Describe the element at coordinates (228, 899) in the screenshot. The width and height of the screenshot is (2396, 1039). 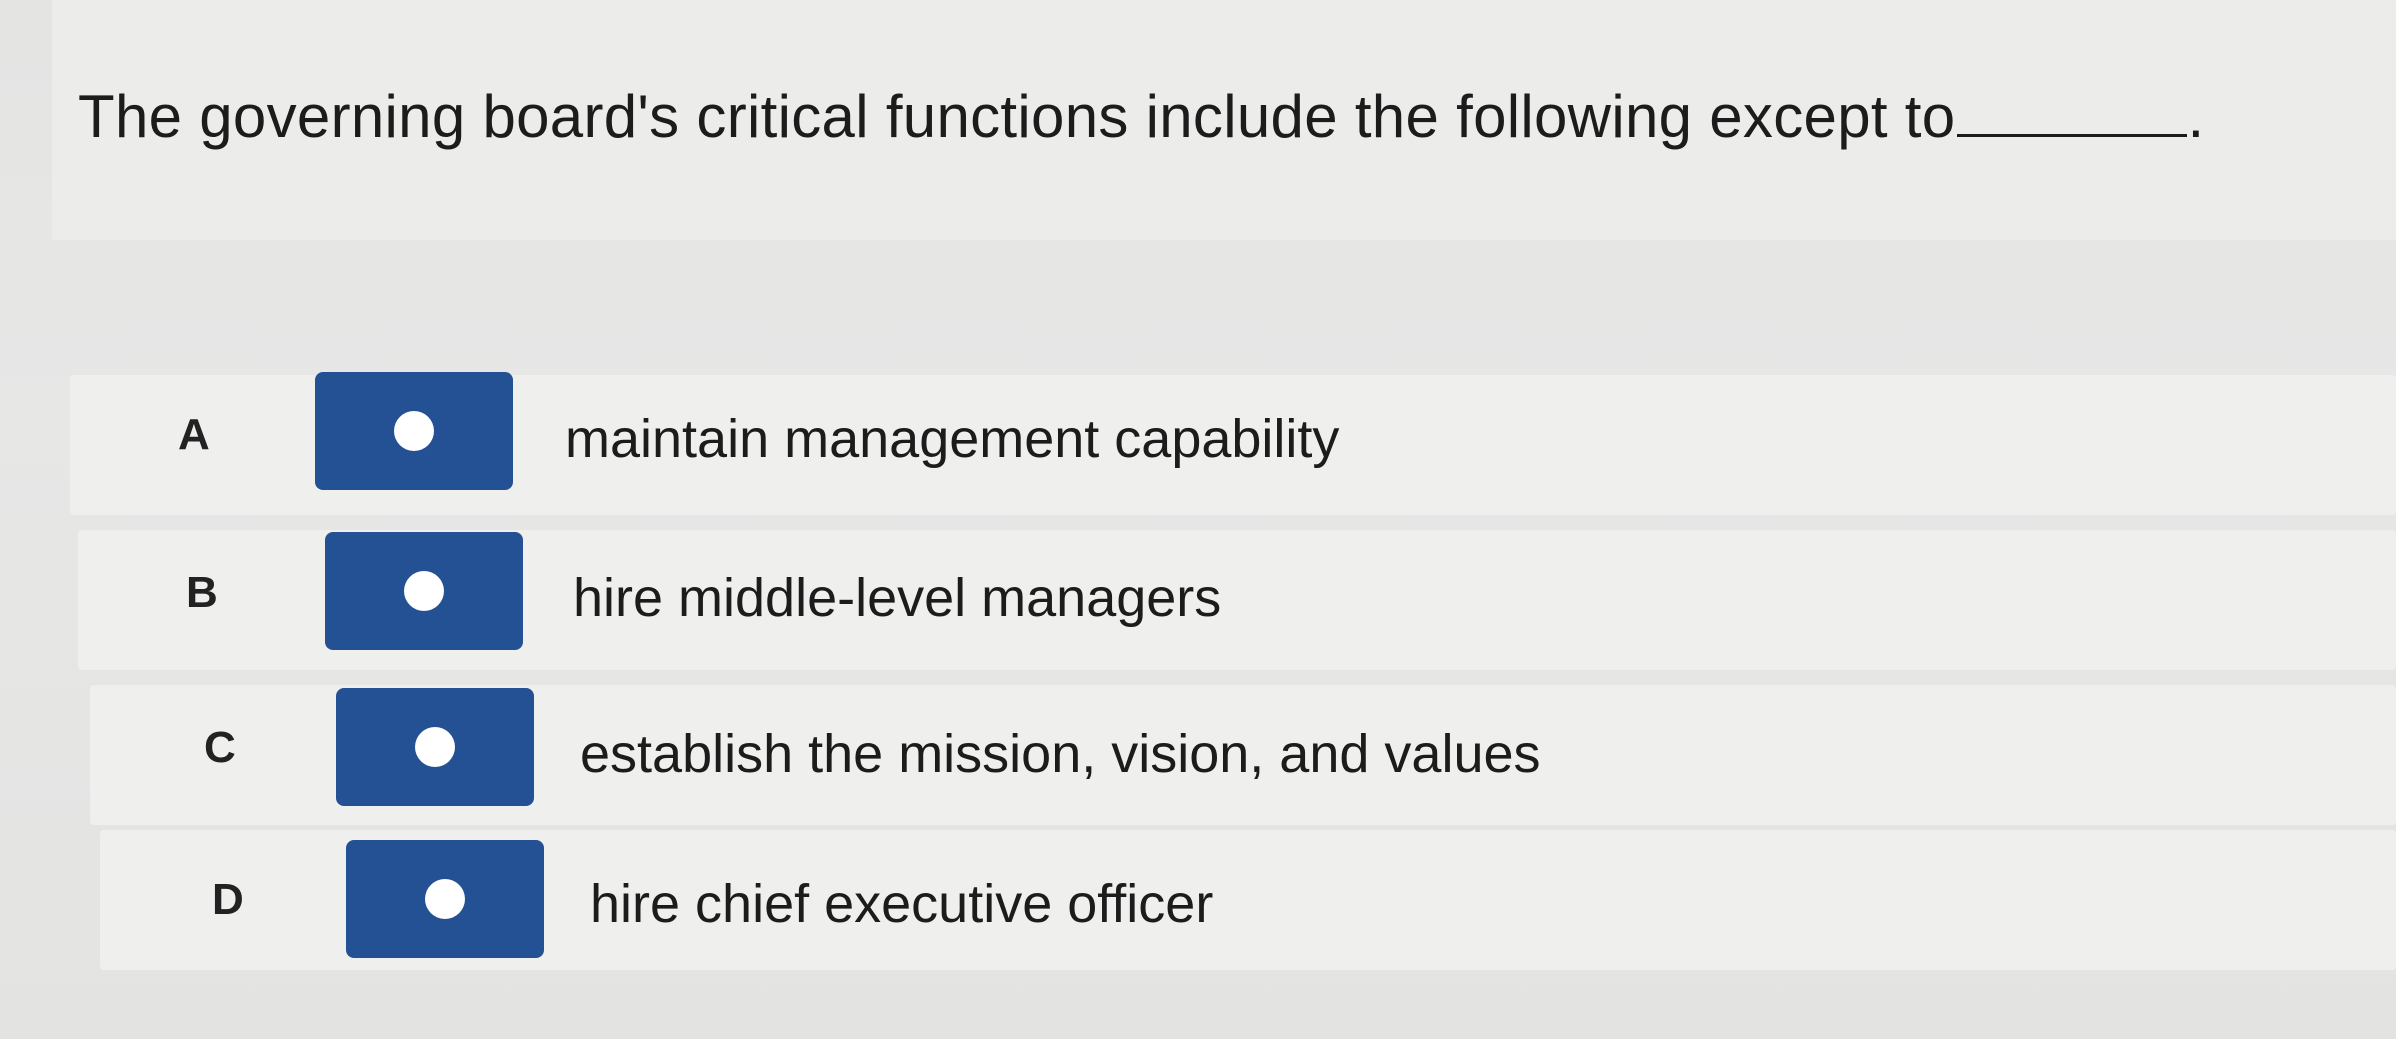
I see `option-letter: D` at that location.